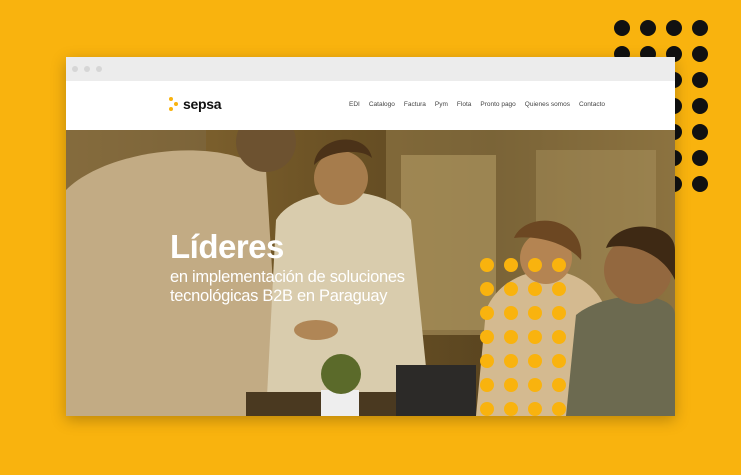  Describe the element at coordinates (279, 296) in the screenshot. I see `hero-subtitle-line-2: tecnológicas B2B en Paraguay` at that location.